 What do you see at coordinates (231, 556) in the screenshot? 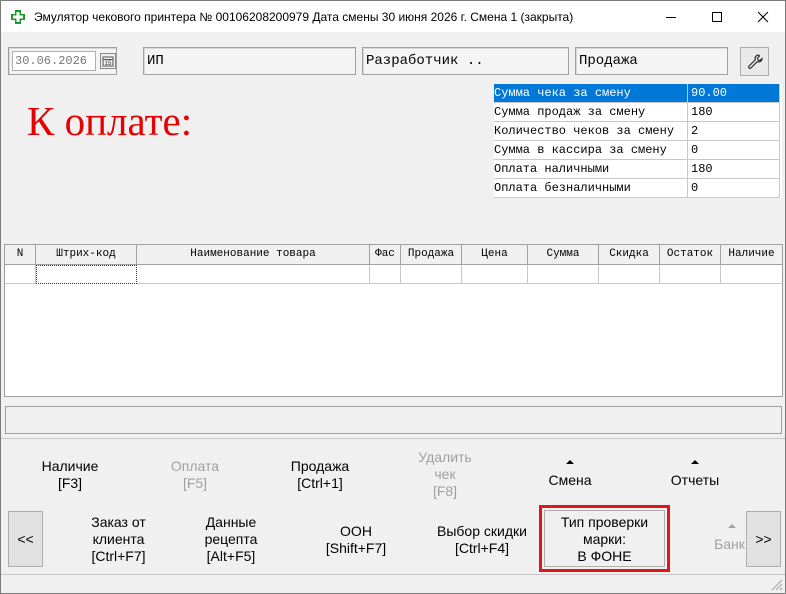
I see `recipe-hotkey: [Alt+F5]` at bounding box center [231, 556].